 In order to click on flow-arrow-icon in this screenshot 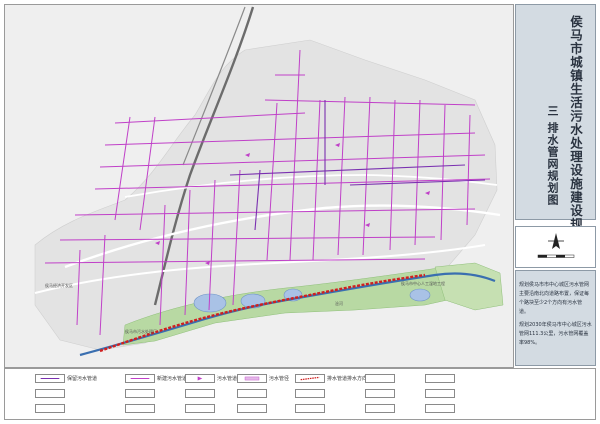, I will do `click(200, 378)`.